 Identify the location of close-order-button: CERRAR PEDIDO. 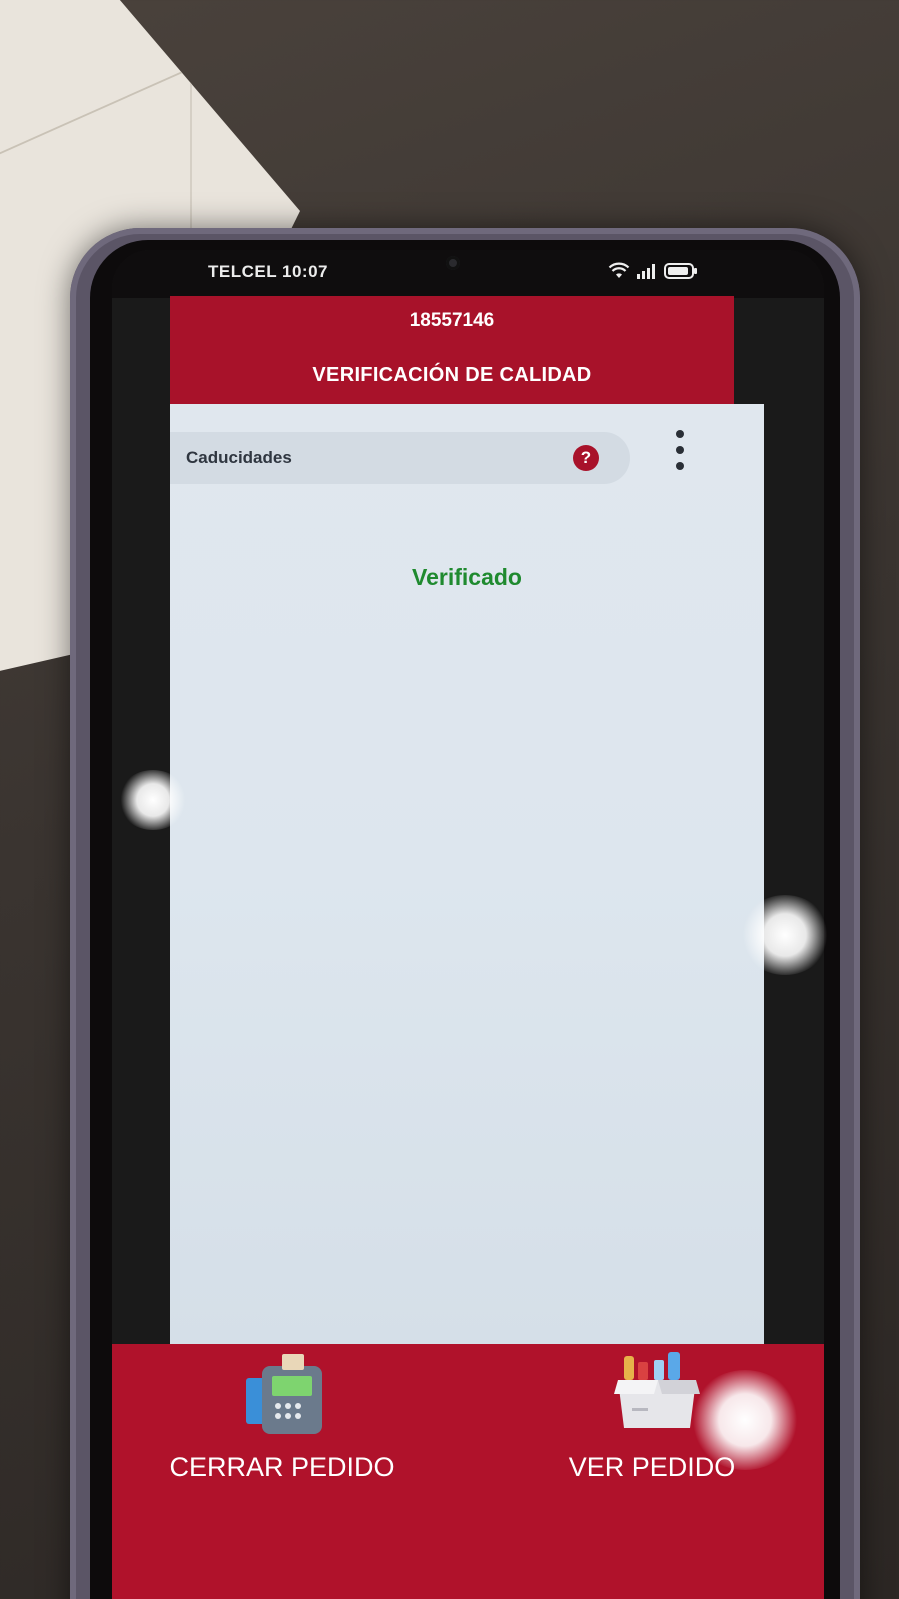
(282, 1434).